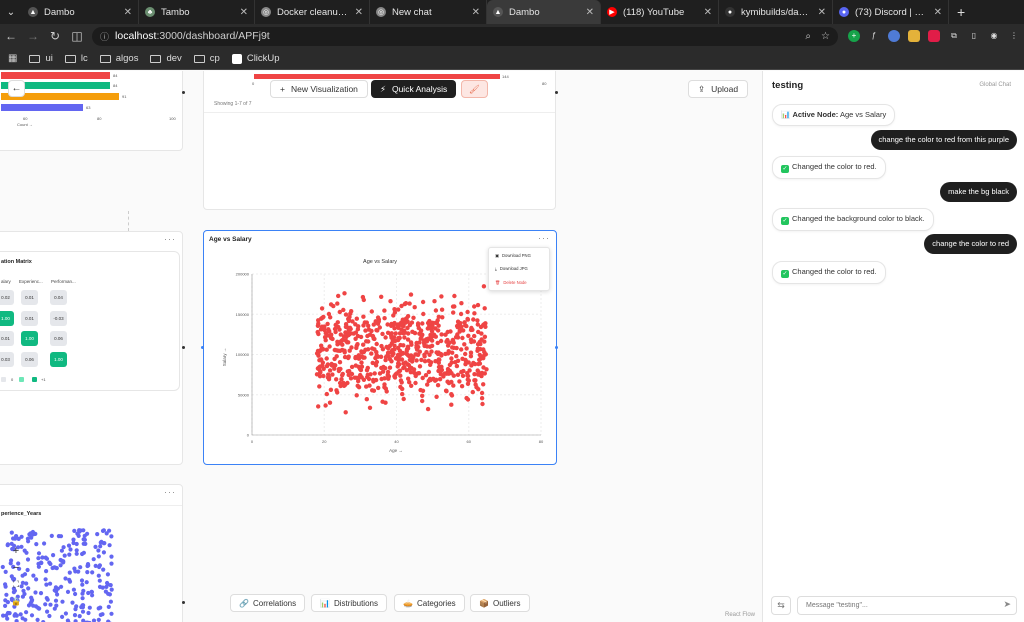 This screenshot has height=622, width=1024. Describe the element at coordinates (7, 359) in the screenshot. I see `matrix-cell: 0.03` at that location.